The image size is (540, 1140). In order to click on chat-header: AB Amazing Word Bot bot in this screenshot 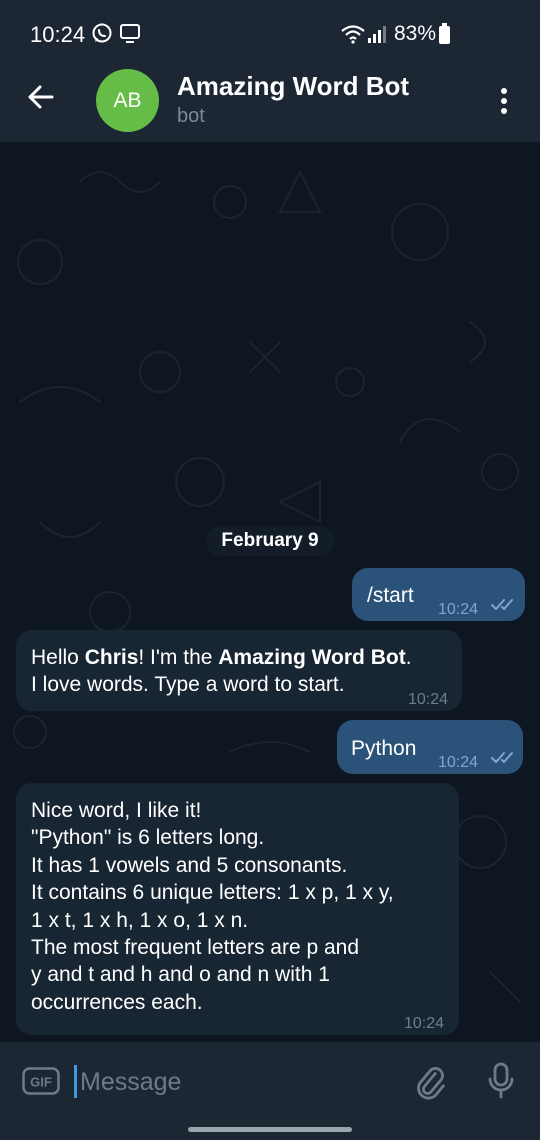, I will do `click(270, 100)`.